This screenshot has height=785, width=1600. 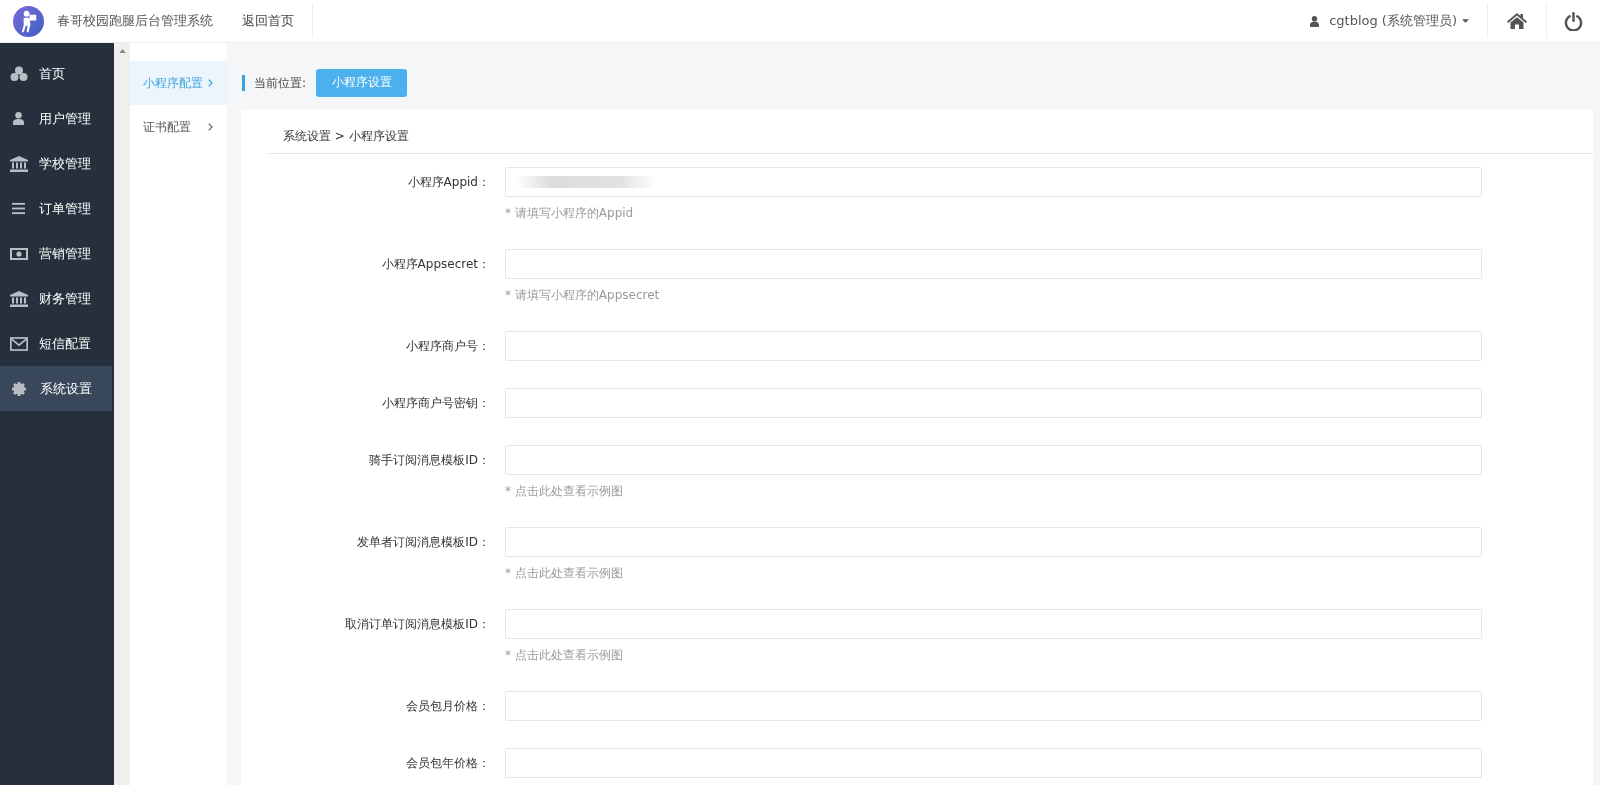 What do you see at coordinates (56, 298) in the screenshot?
I see `sidebar-item: 财务管理` at bounding box center [56, 298].